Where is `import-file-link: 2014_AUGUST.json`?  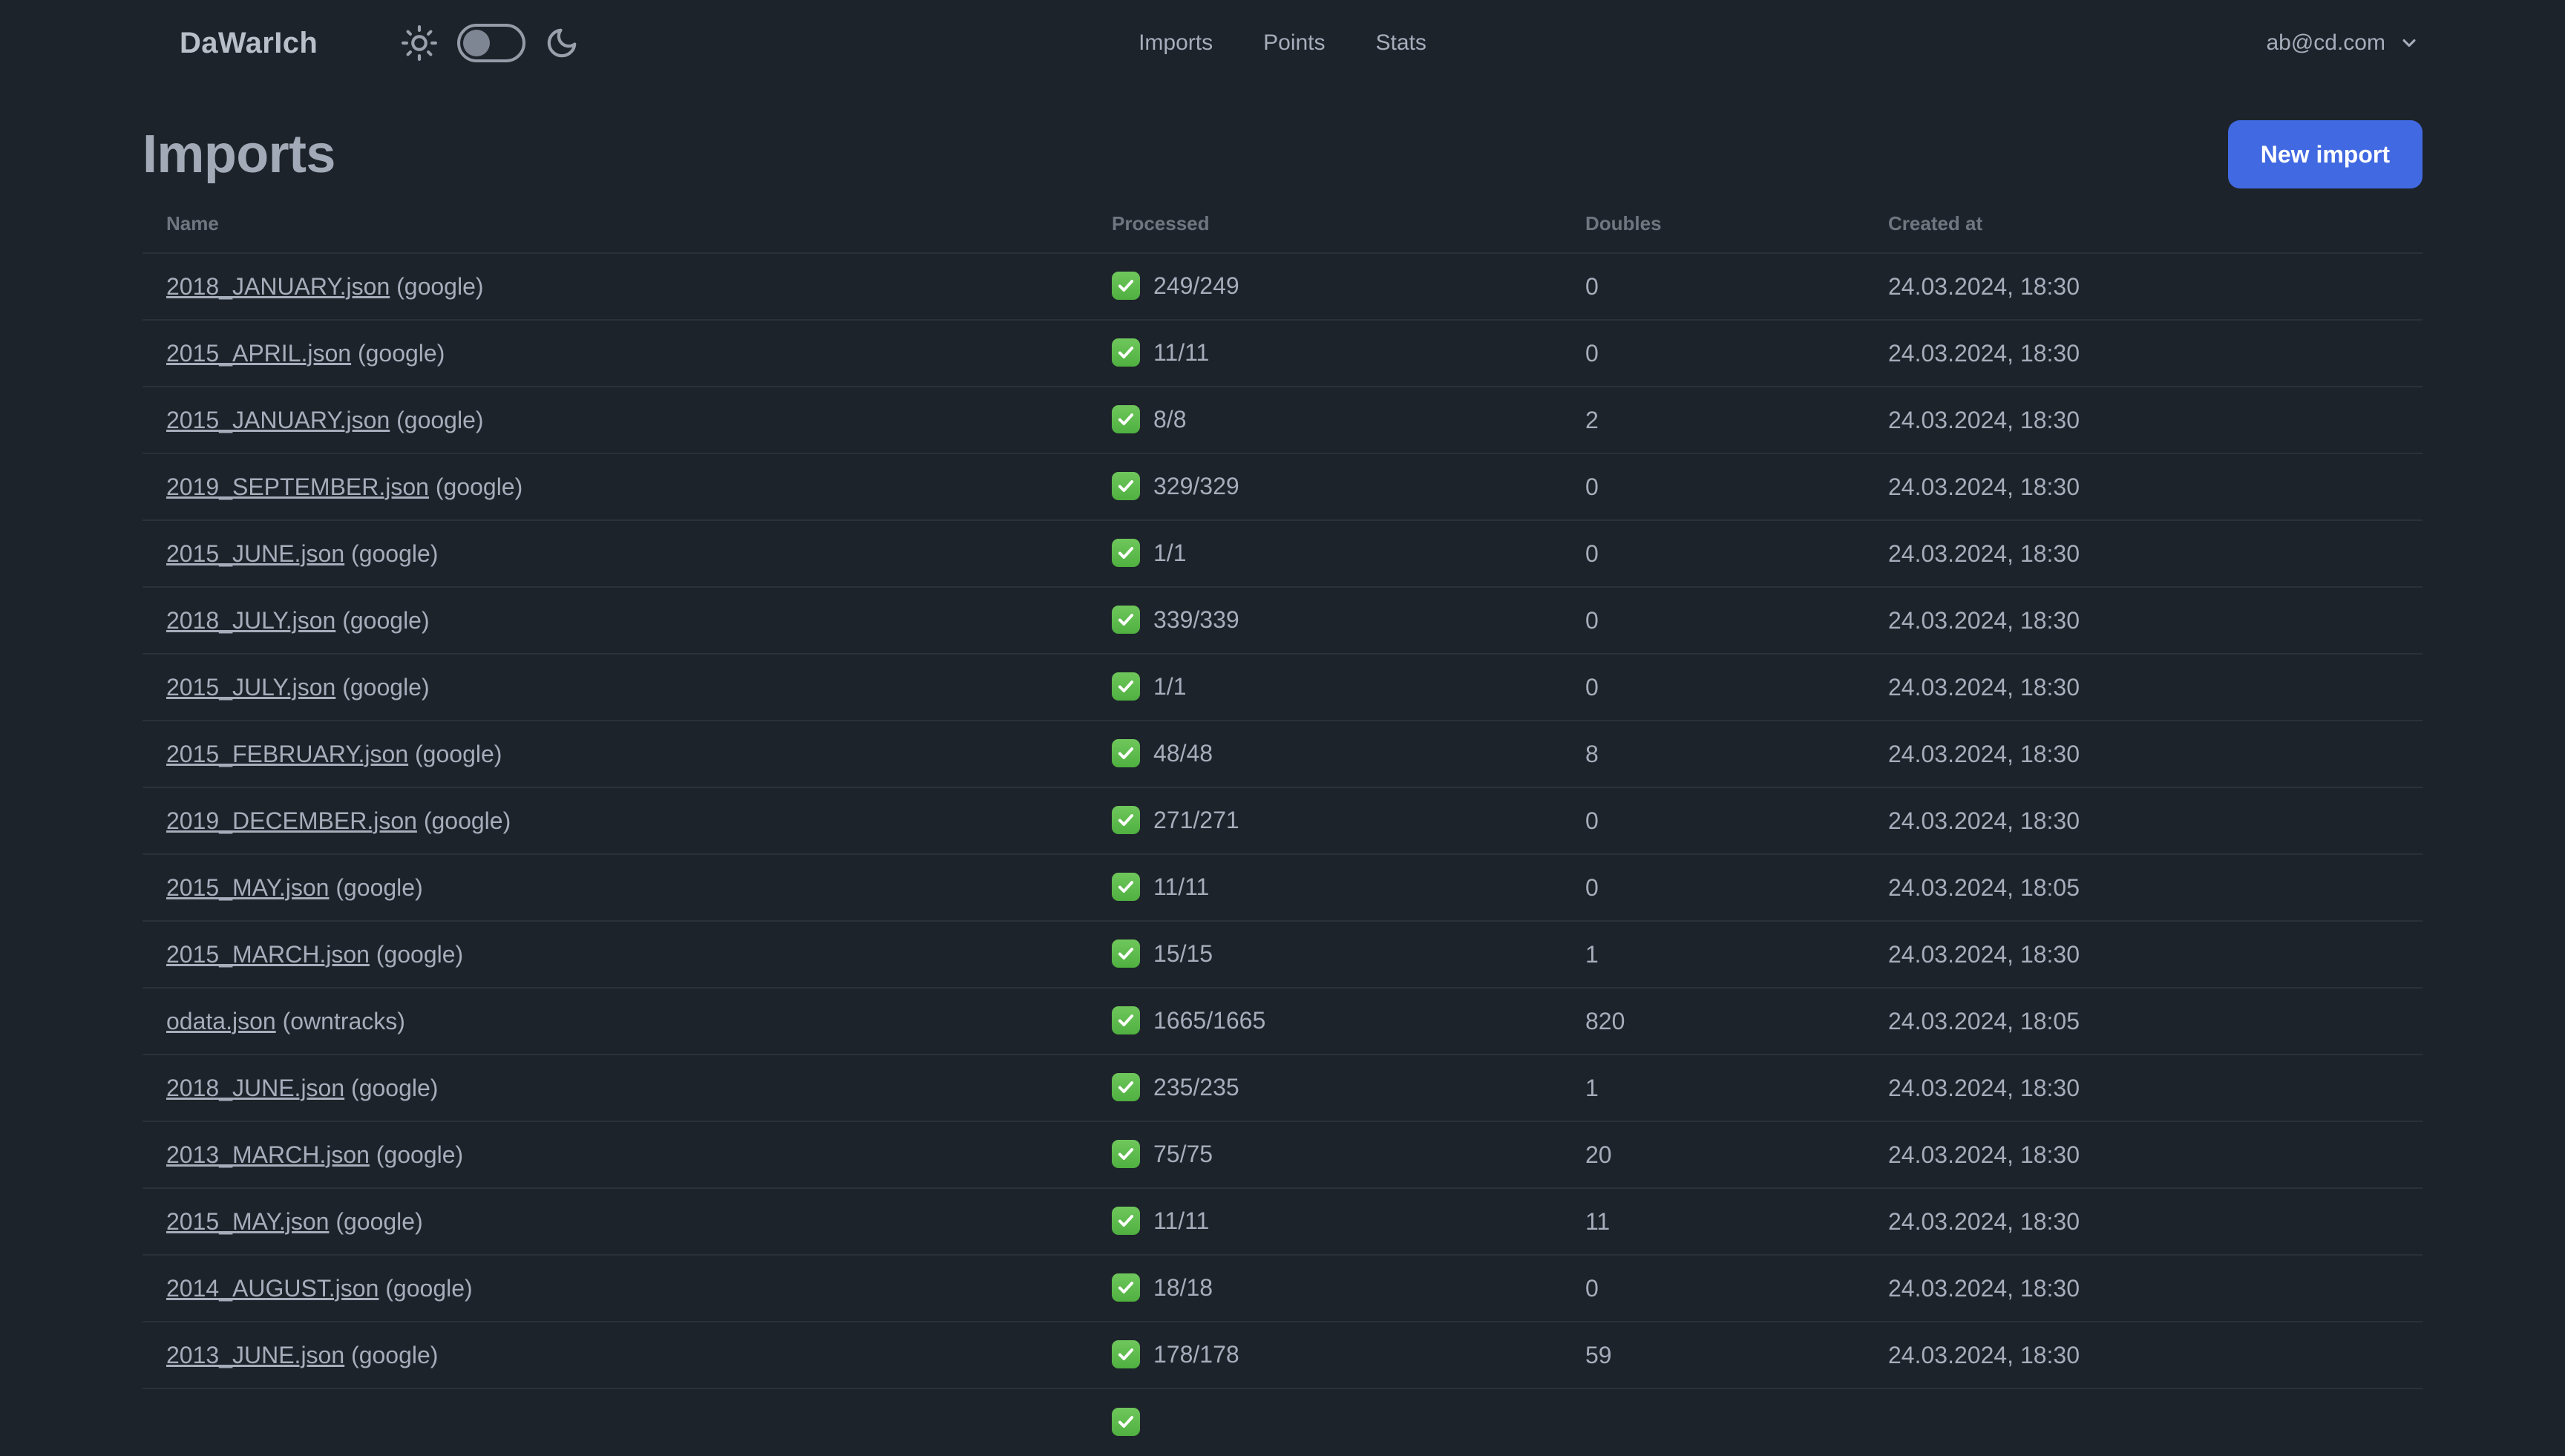 import-file-link: 2014_AUGUST.json is located at coordinates (272, 1289).